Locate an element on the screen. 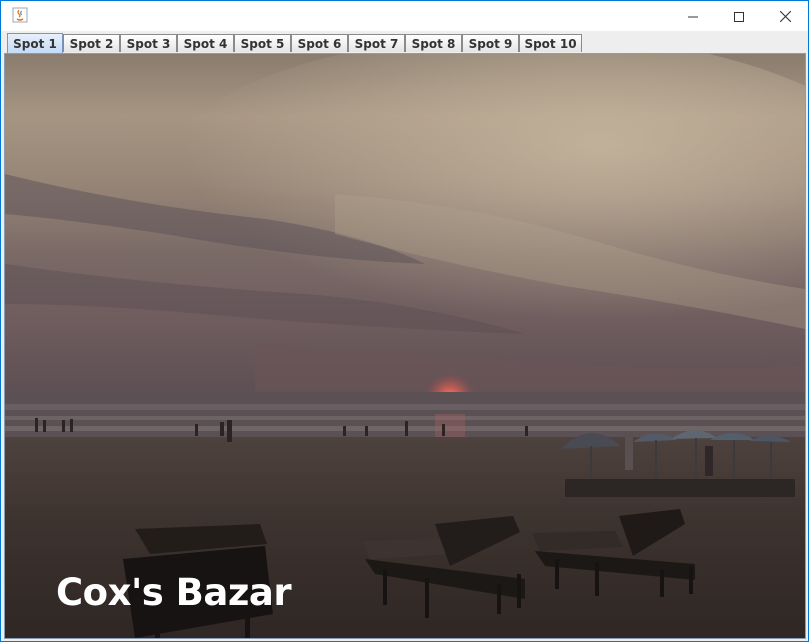 Image resolution: width=809 pixels, height=642 pixels. tab-spot-10: Spot 10 is located at coordinates (550, 43).